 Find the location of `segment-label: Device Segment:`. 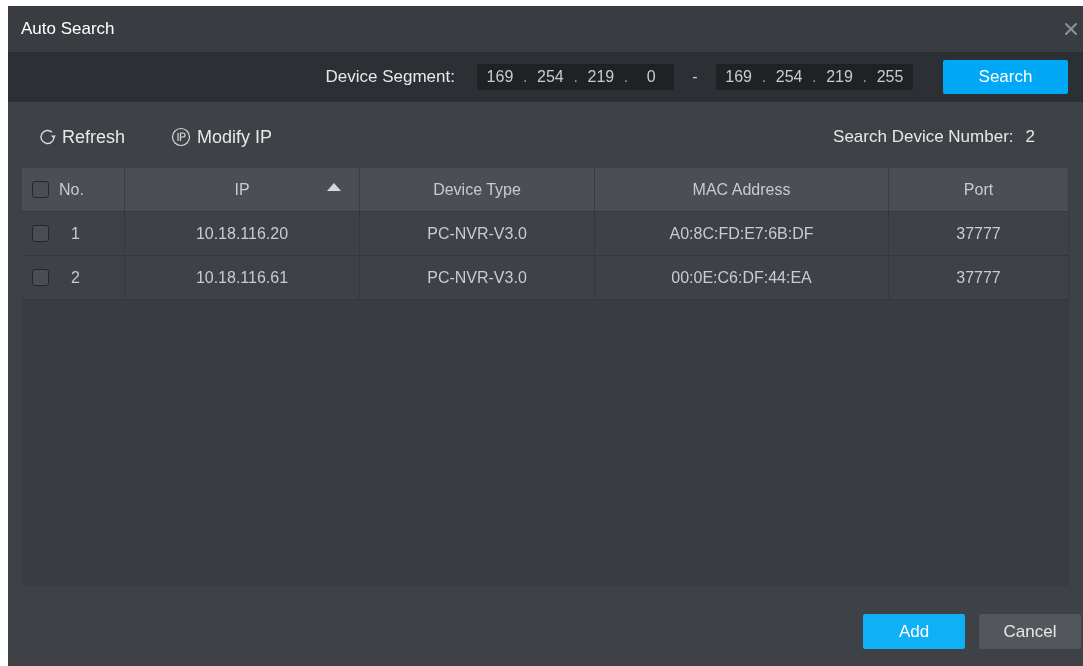

segment-label: Device Segment: is located at coordinates (390, 77).